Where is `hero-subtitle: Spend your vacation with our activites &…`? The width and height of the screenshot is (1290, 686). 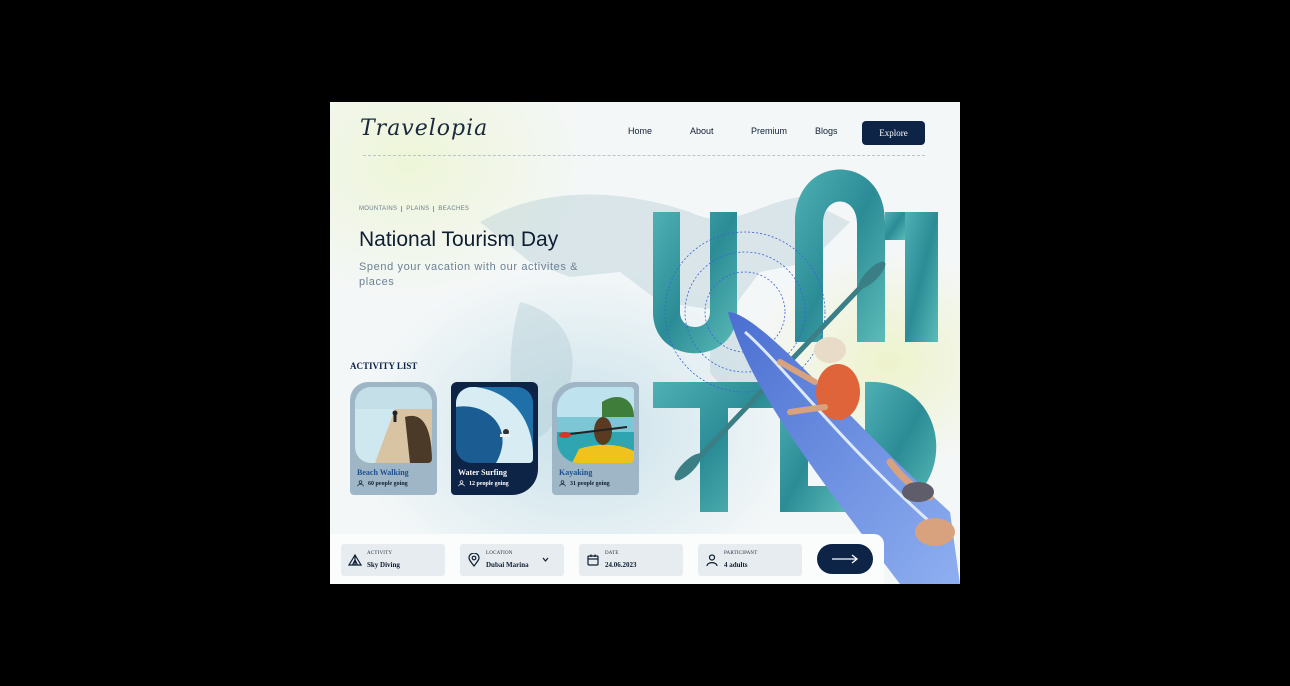 hero-subtitle: Spend your vacation with our activites &… is located at coordinates (469, 274).